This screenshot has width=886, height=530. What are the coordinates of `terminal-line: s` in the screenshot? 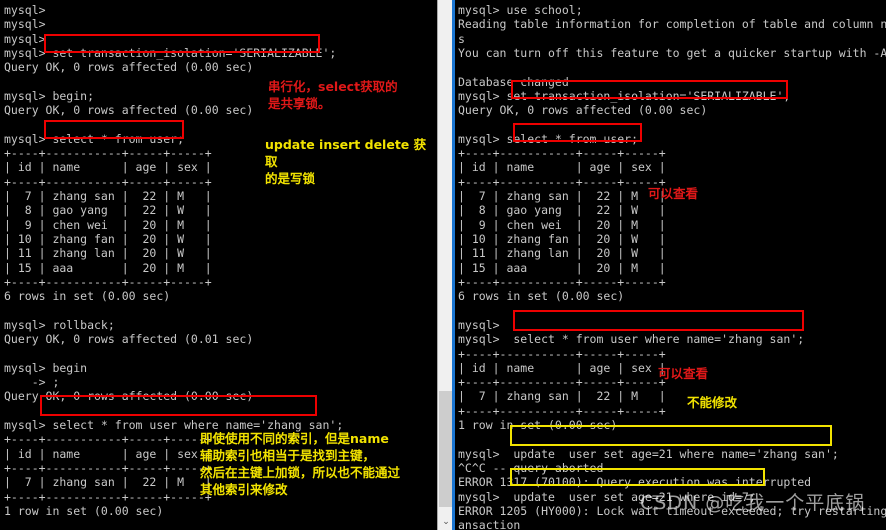 It's located at (461, 38).